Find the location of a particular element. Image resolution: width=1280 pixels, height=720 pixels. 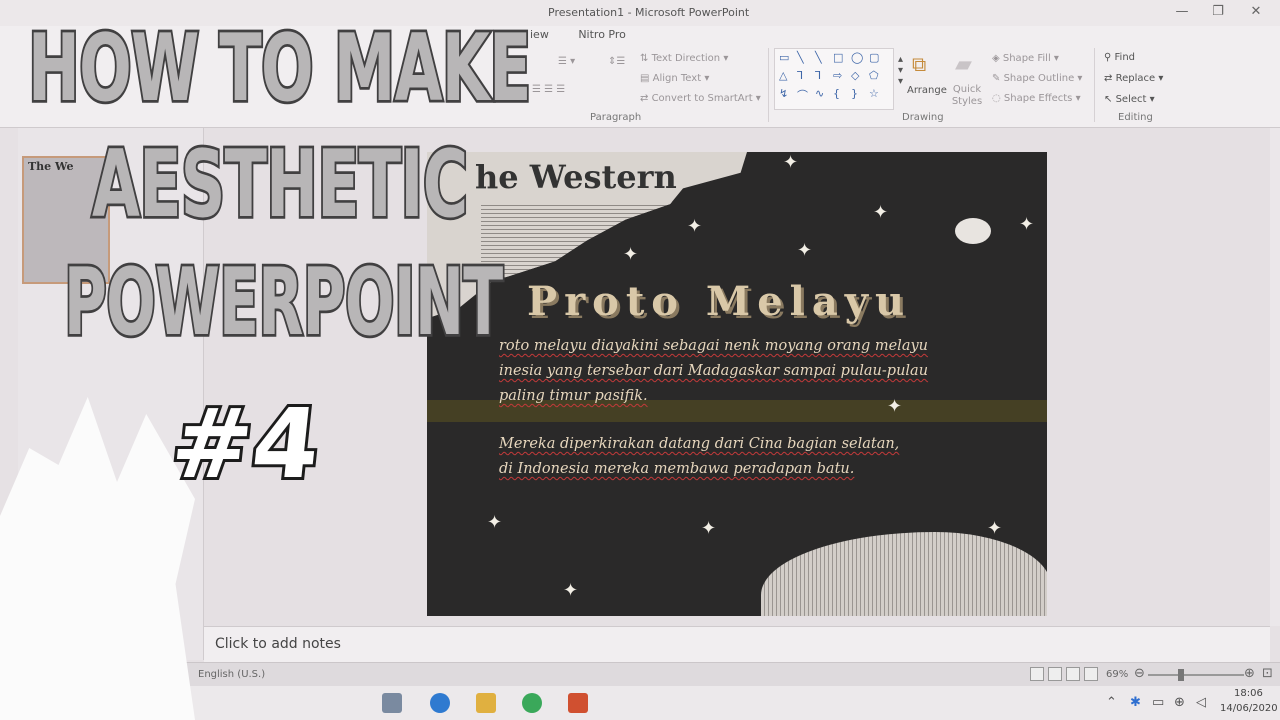

vertical-scrollbar is located at coordinates (1275, 377).